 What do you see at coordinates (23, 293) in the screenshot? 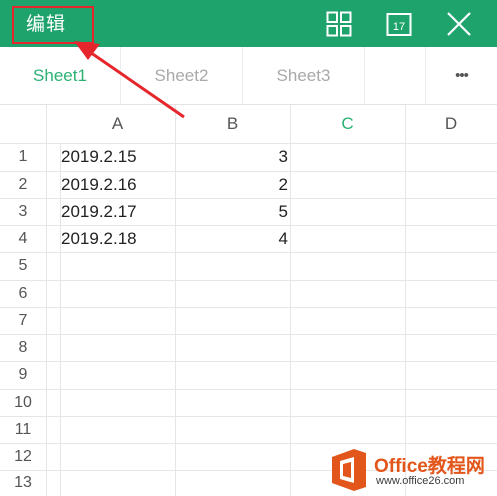
I see `row-header: 6` at bounding box center [23, 293].